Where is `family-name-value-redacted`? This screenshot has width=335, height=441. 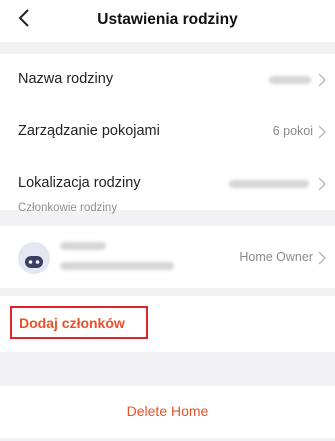 family-name-value-redacted is located at coordinates (290, 80).